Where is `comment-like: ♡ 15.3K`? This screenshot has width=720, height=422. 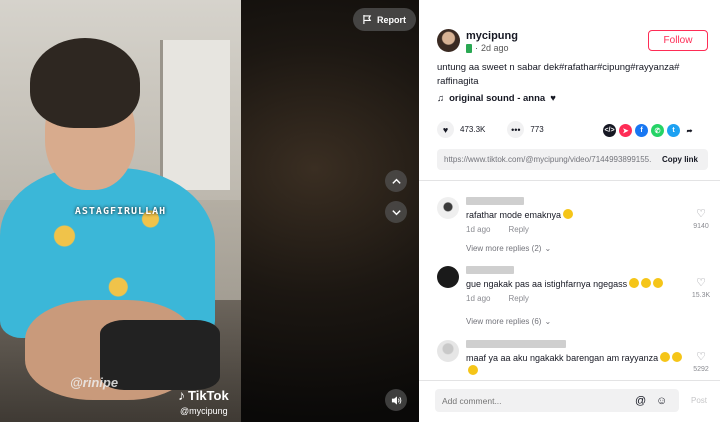
comment-like: ♡ 15.3K is located at coordinates (701, 287).